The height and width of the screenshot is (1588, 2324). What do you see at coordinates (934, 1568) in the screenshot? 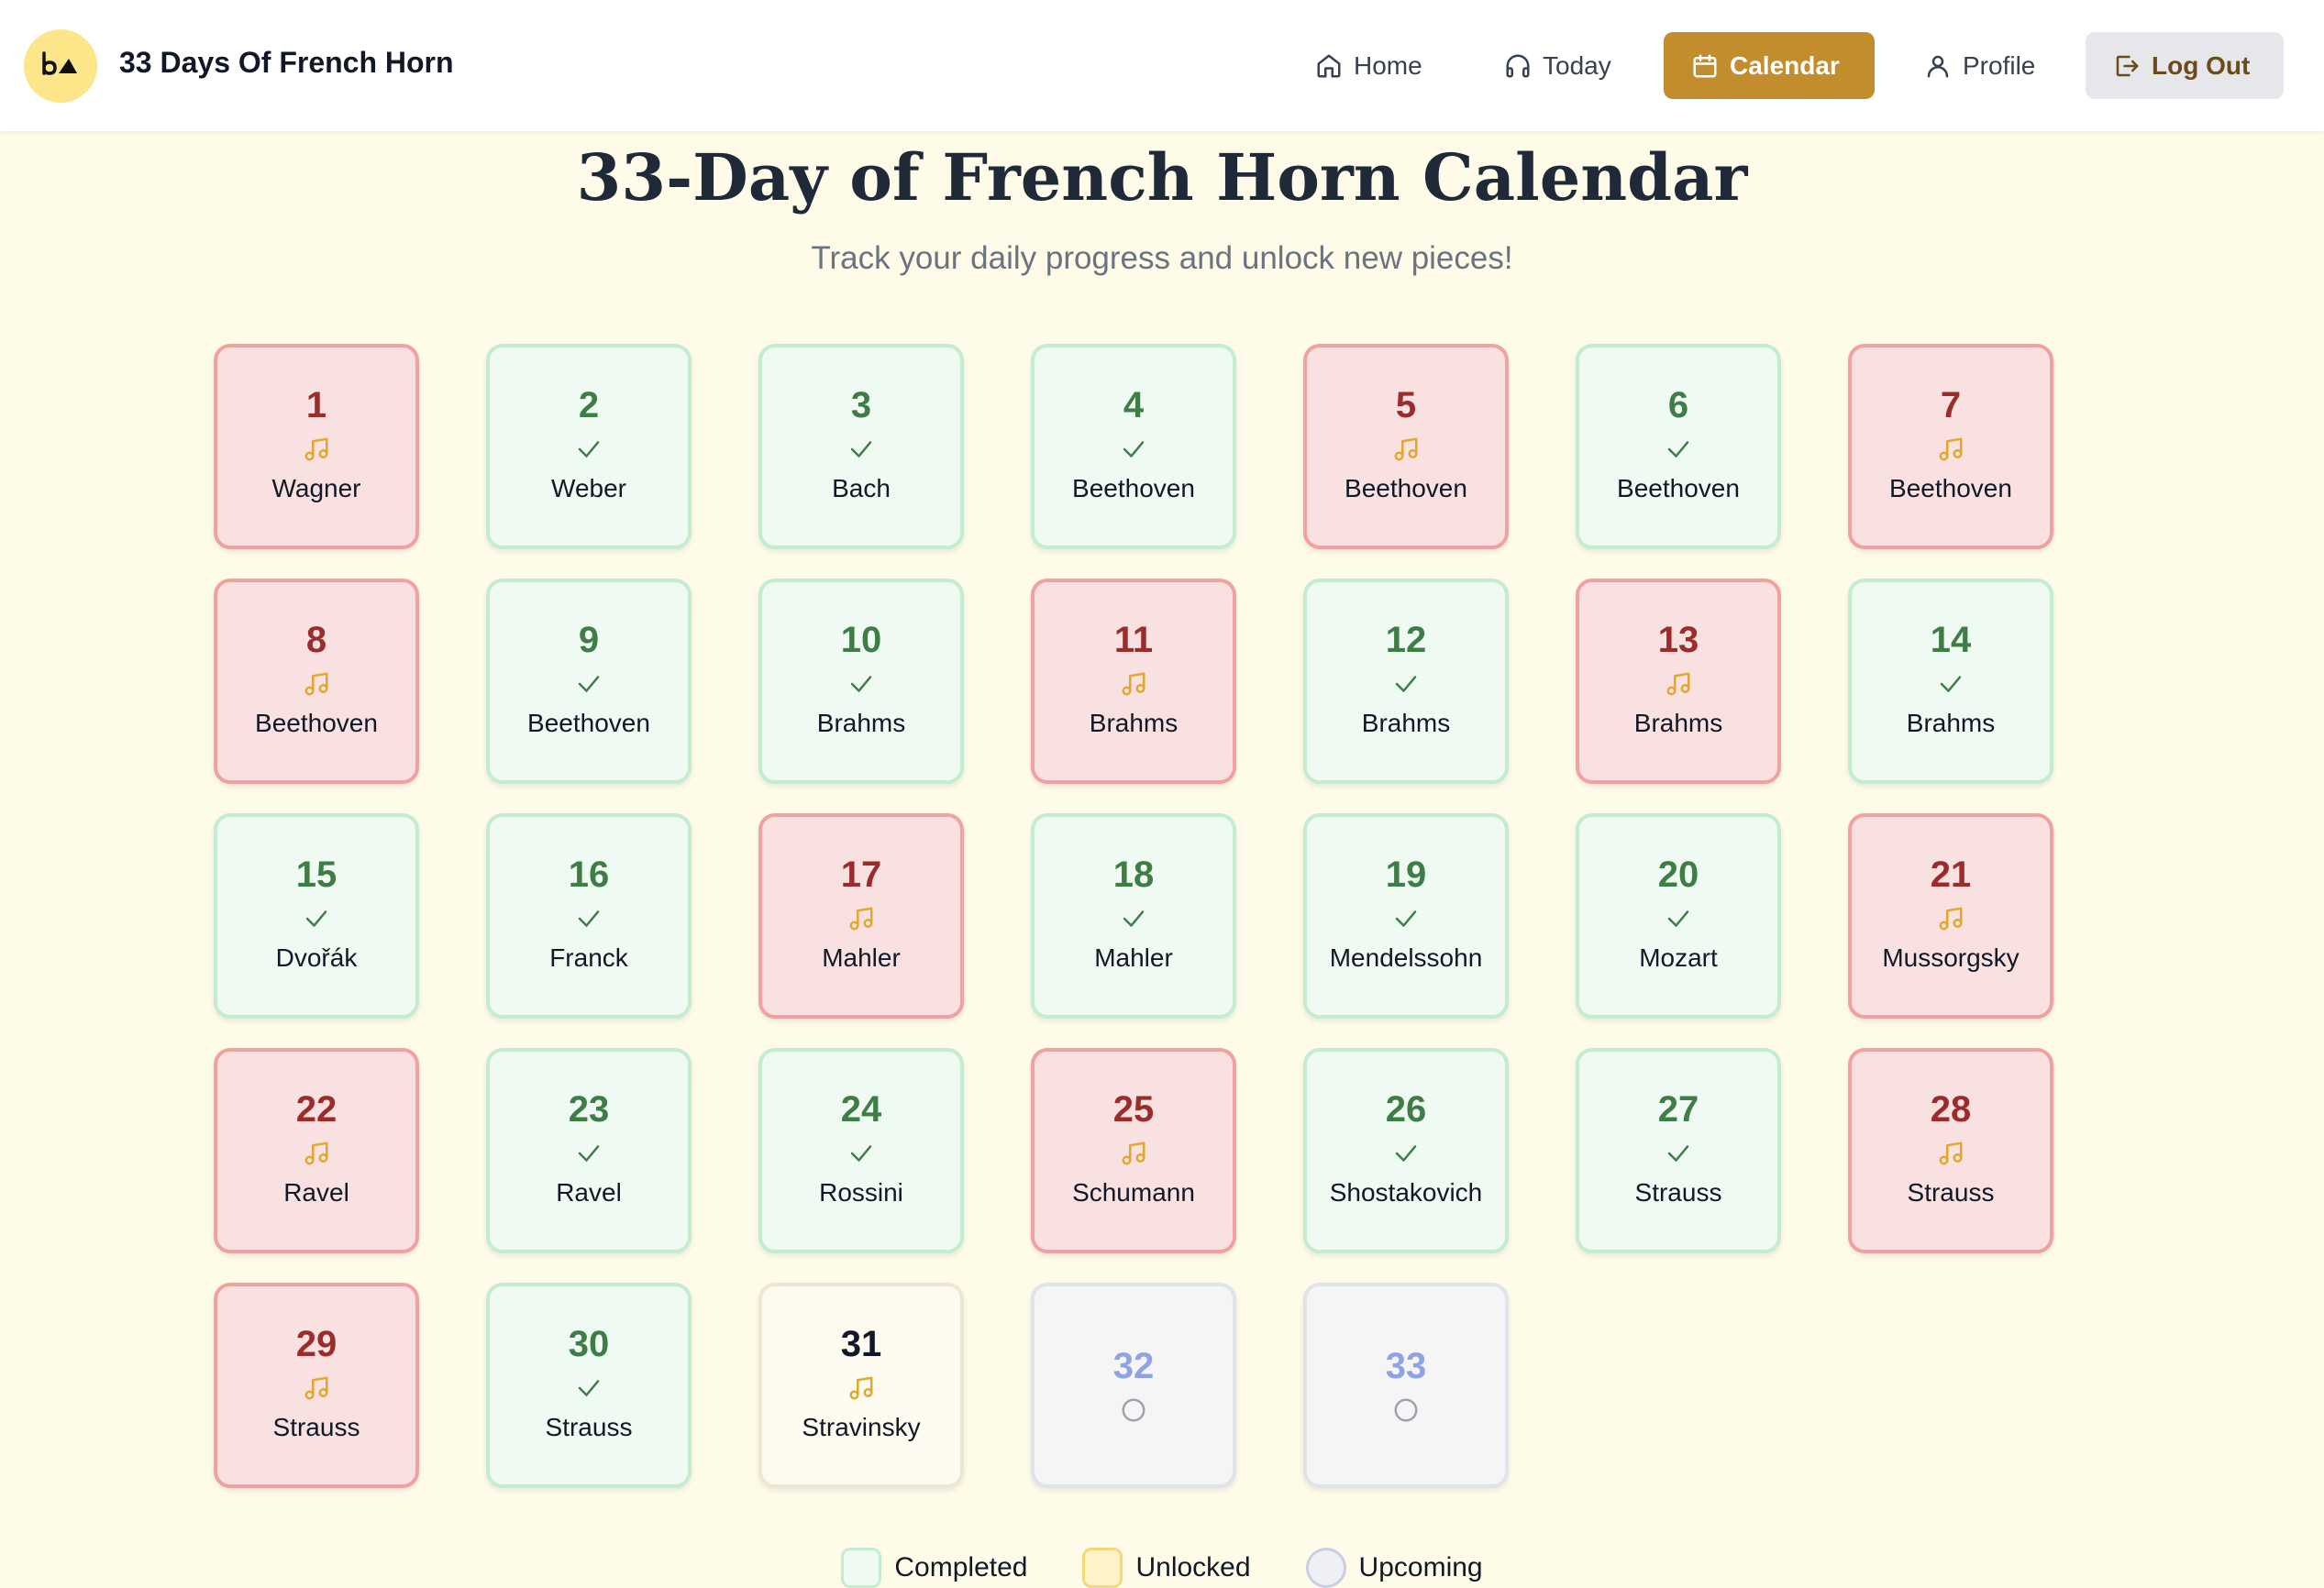
I see `legend-item-completed: Completed` at bounding box center [934, 1568].